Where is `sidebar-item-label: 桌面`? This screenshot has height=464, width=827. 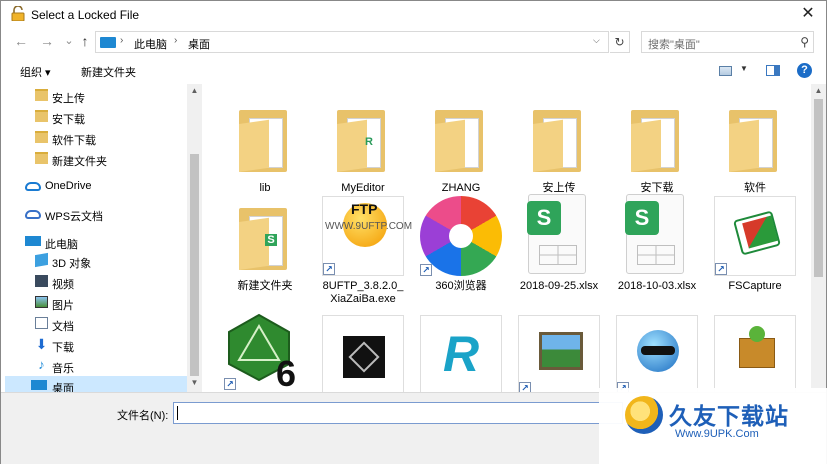
sidebar-item-label: 桌面 is located at coordinates (63, 387).